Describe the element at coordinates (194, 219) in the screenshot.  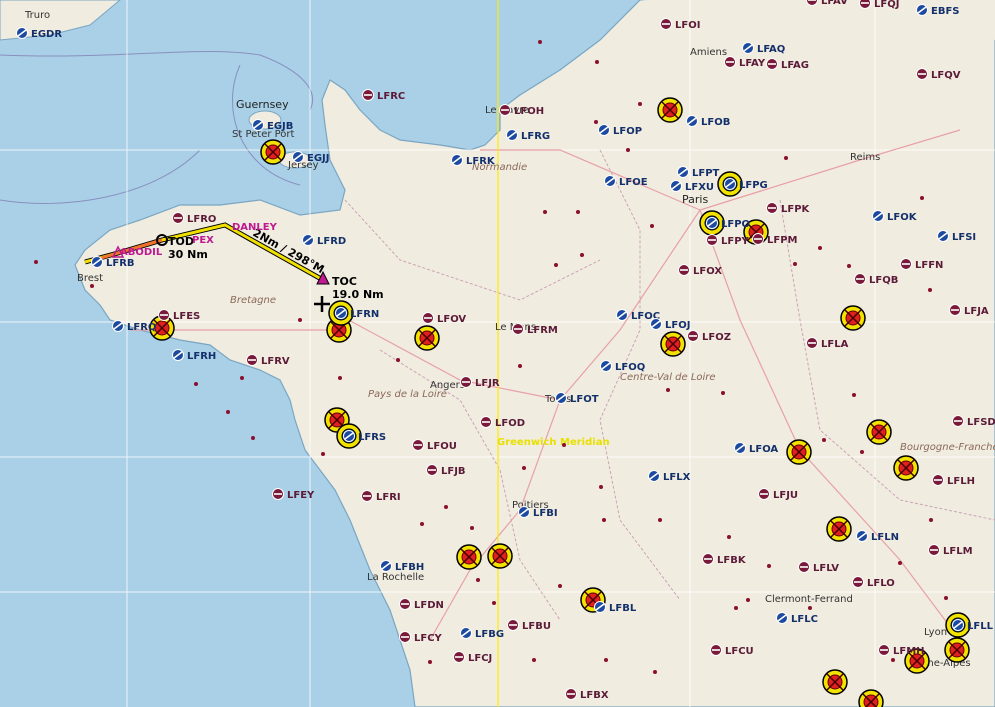
I see `airport-lfro: LFRO` at that location.